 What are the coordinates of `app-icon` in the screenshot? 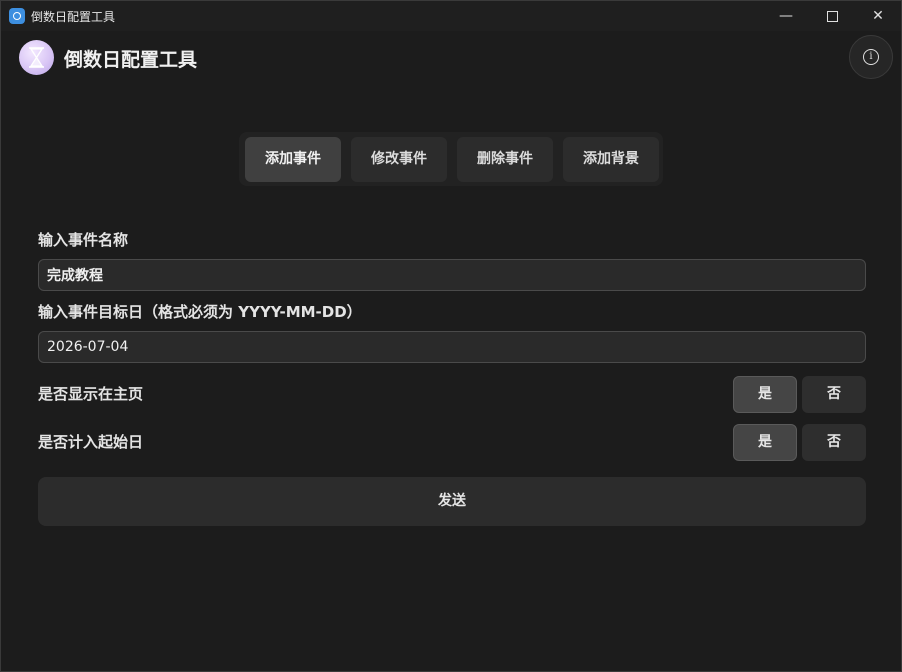 It's located at (17, 16).